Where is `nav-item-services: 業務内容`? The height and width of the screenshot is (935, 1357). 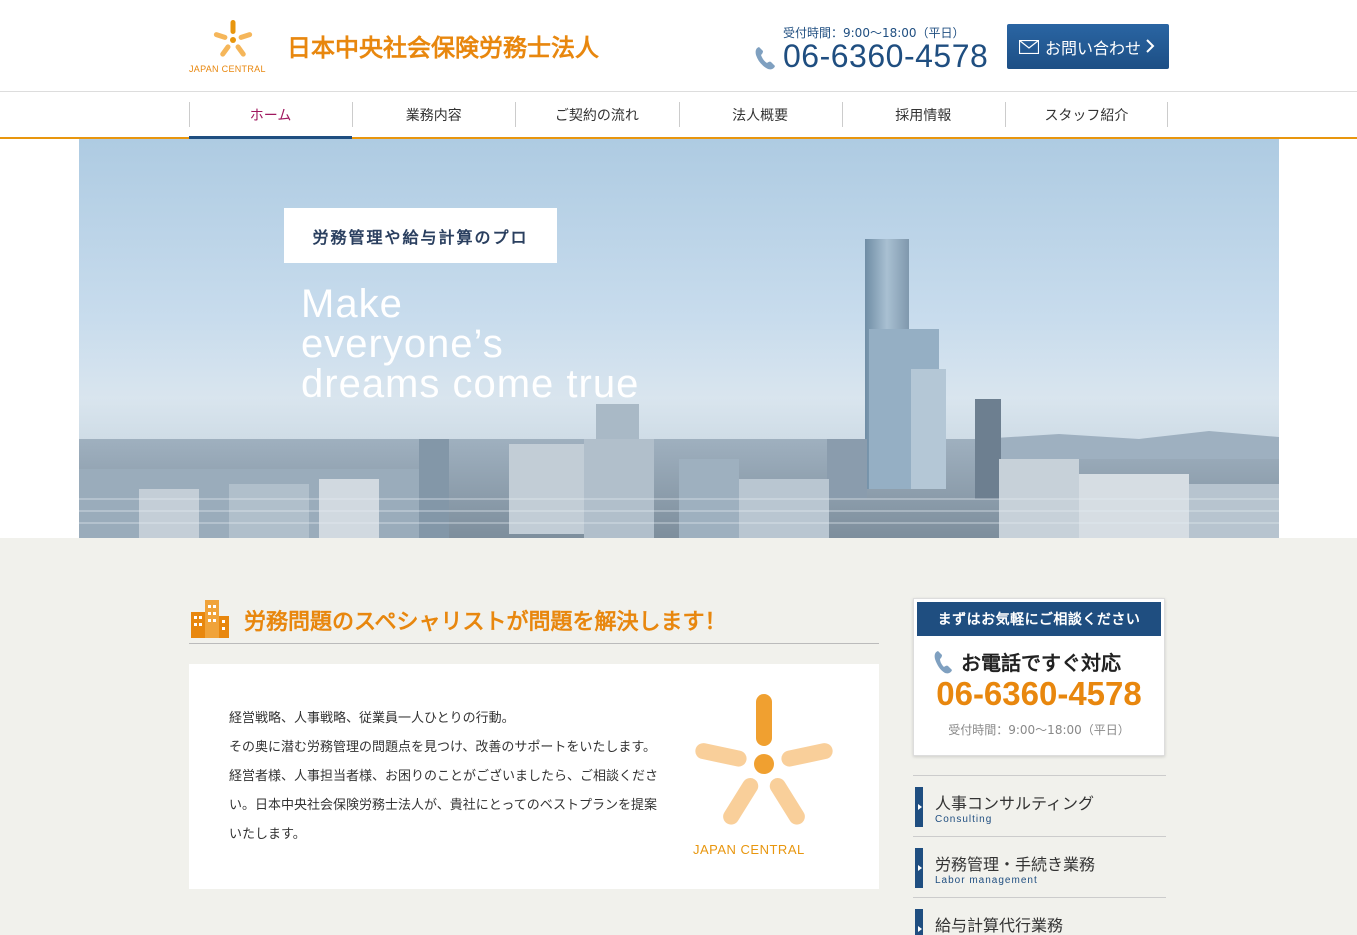 nav-item-services: 業務内容 is located at coordinates (433, 114).